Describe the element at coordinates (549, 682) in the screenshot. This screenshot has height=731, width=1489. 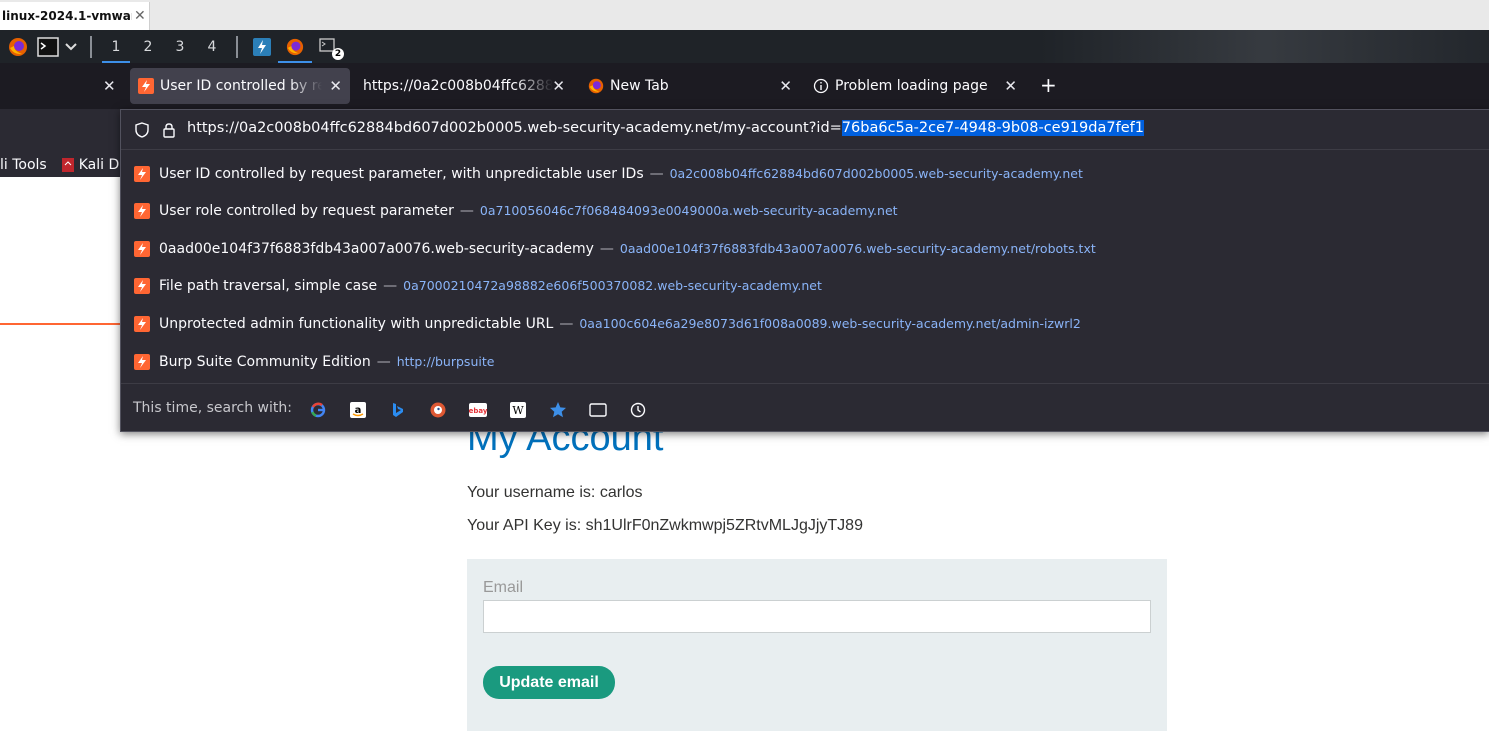
I see `update-email-button: Update email` at that location.